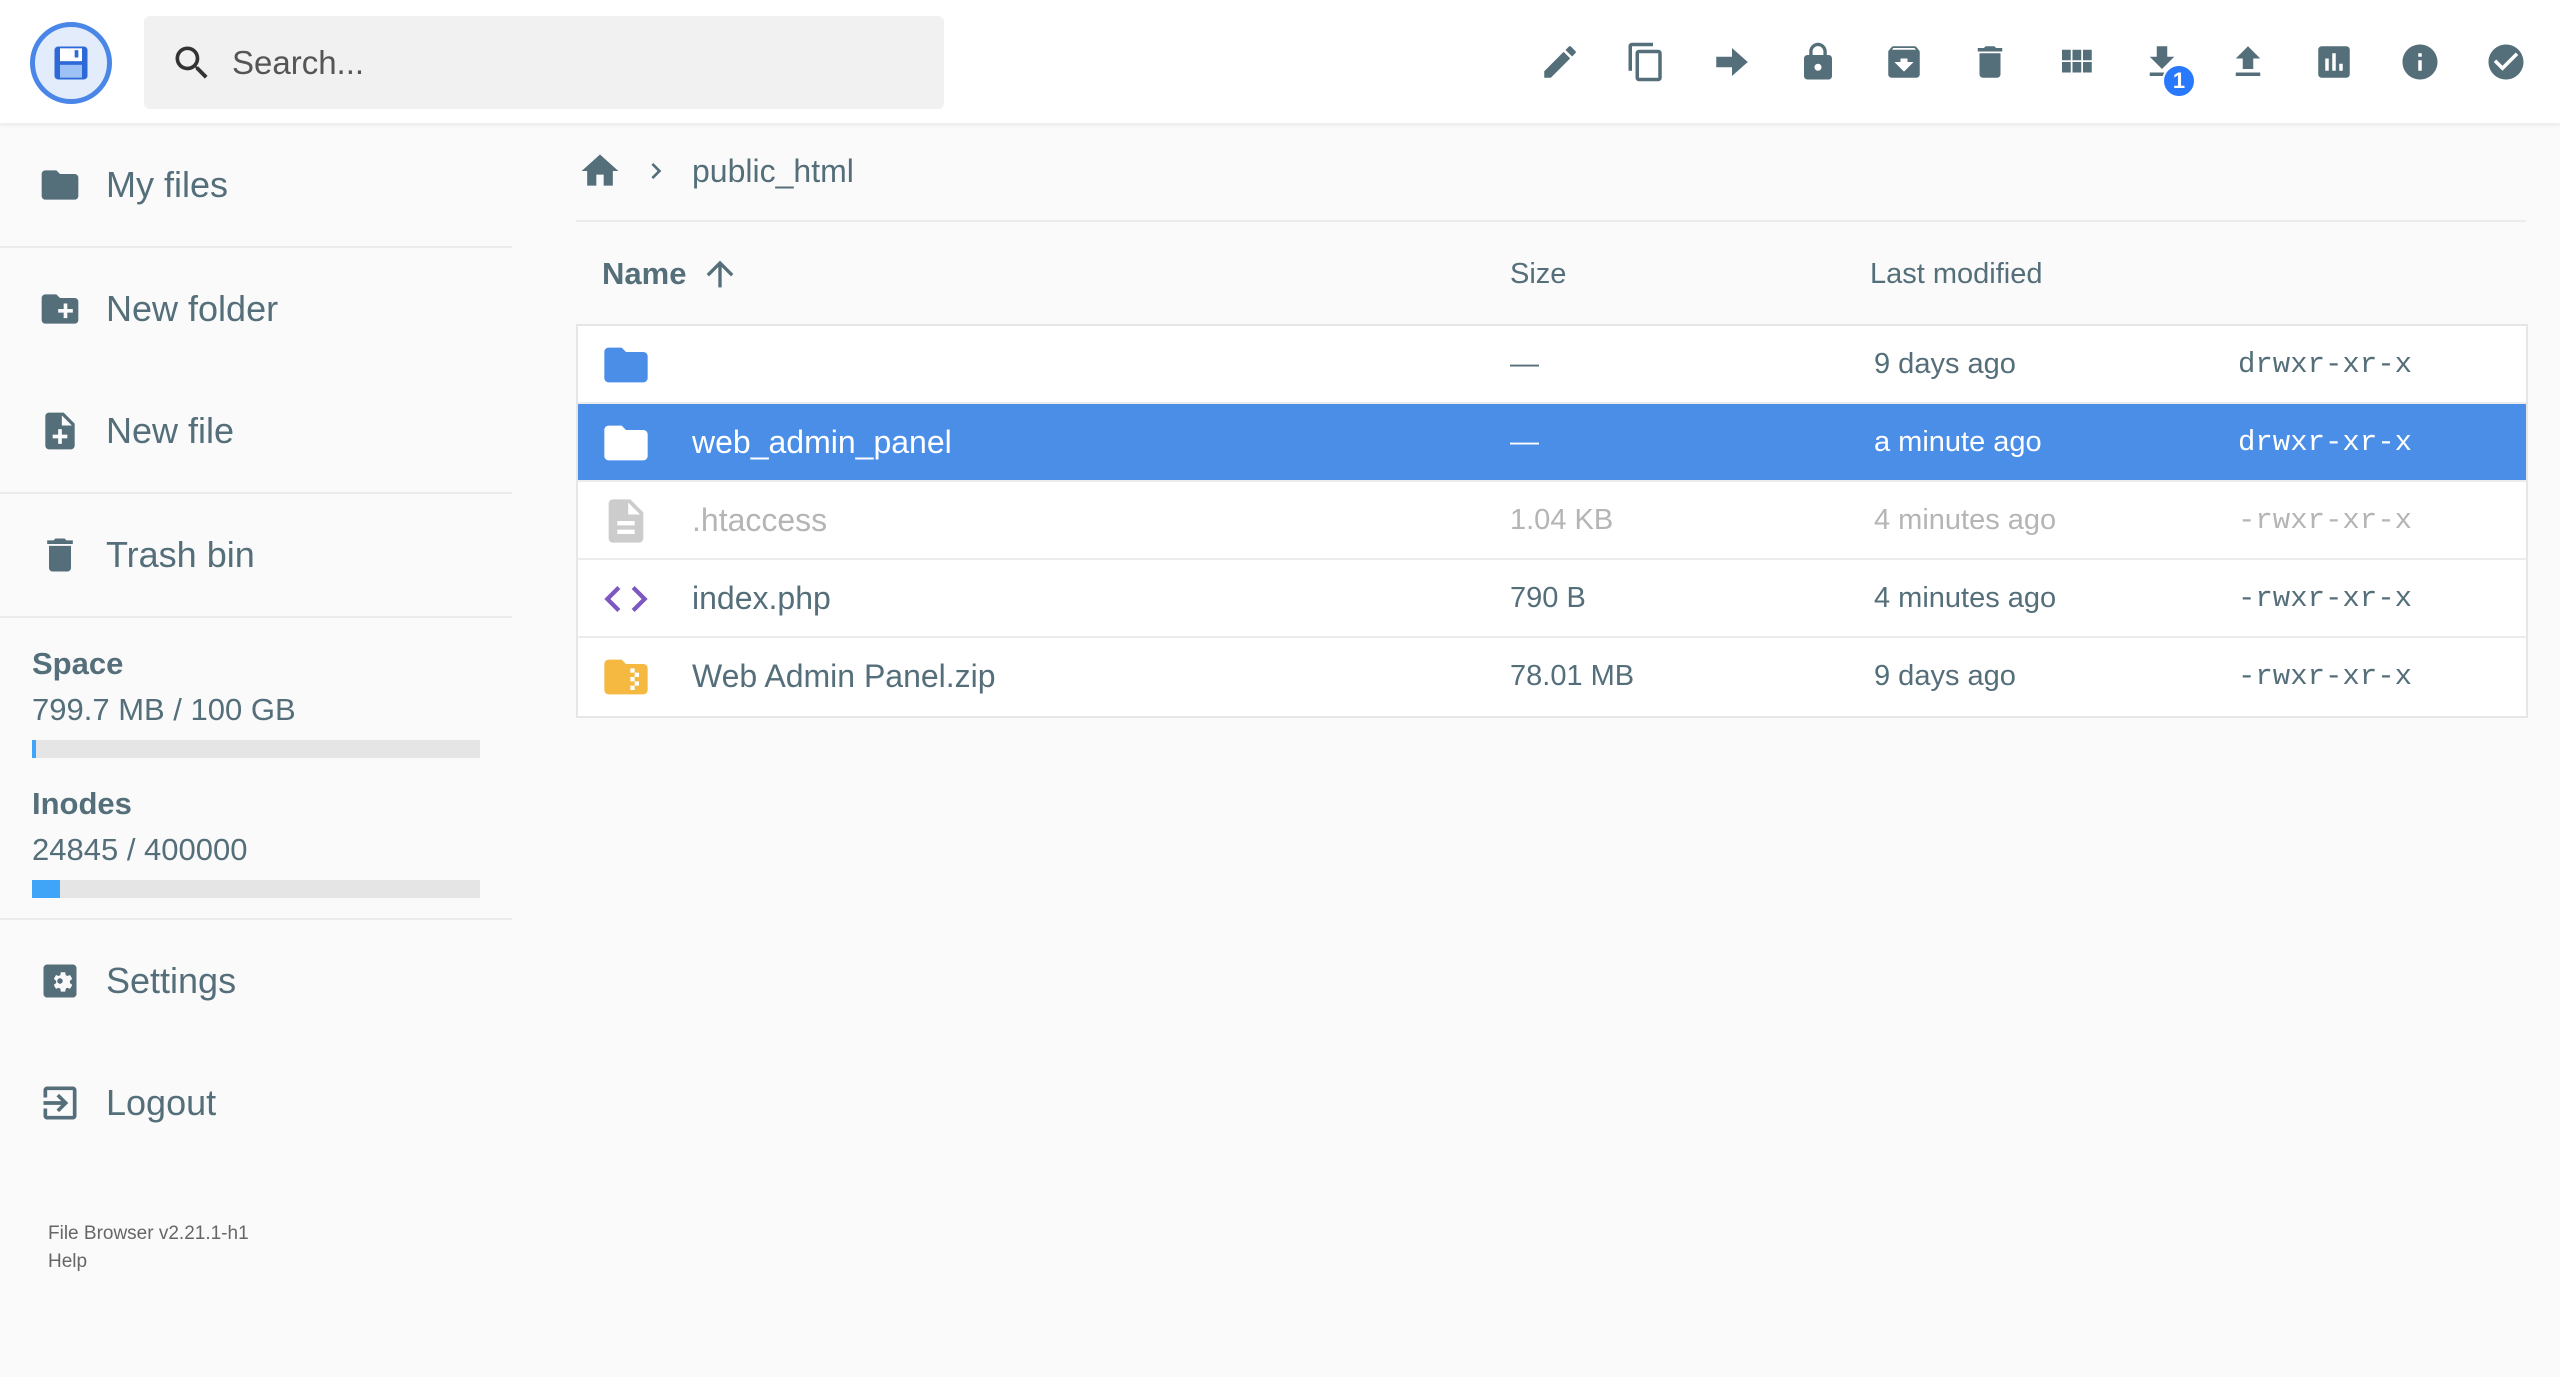  I want to click on sidebar-item-label: New file, so click(170, 430).